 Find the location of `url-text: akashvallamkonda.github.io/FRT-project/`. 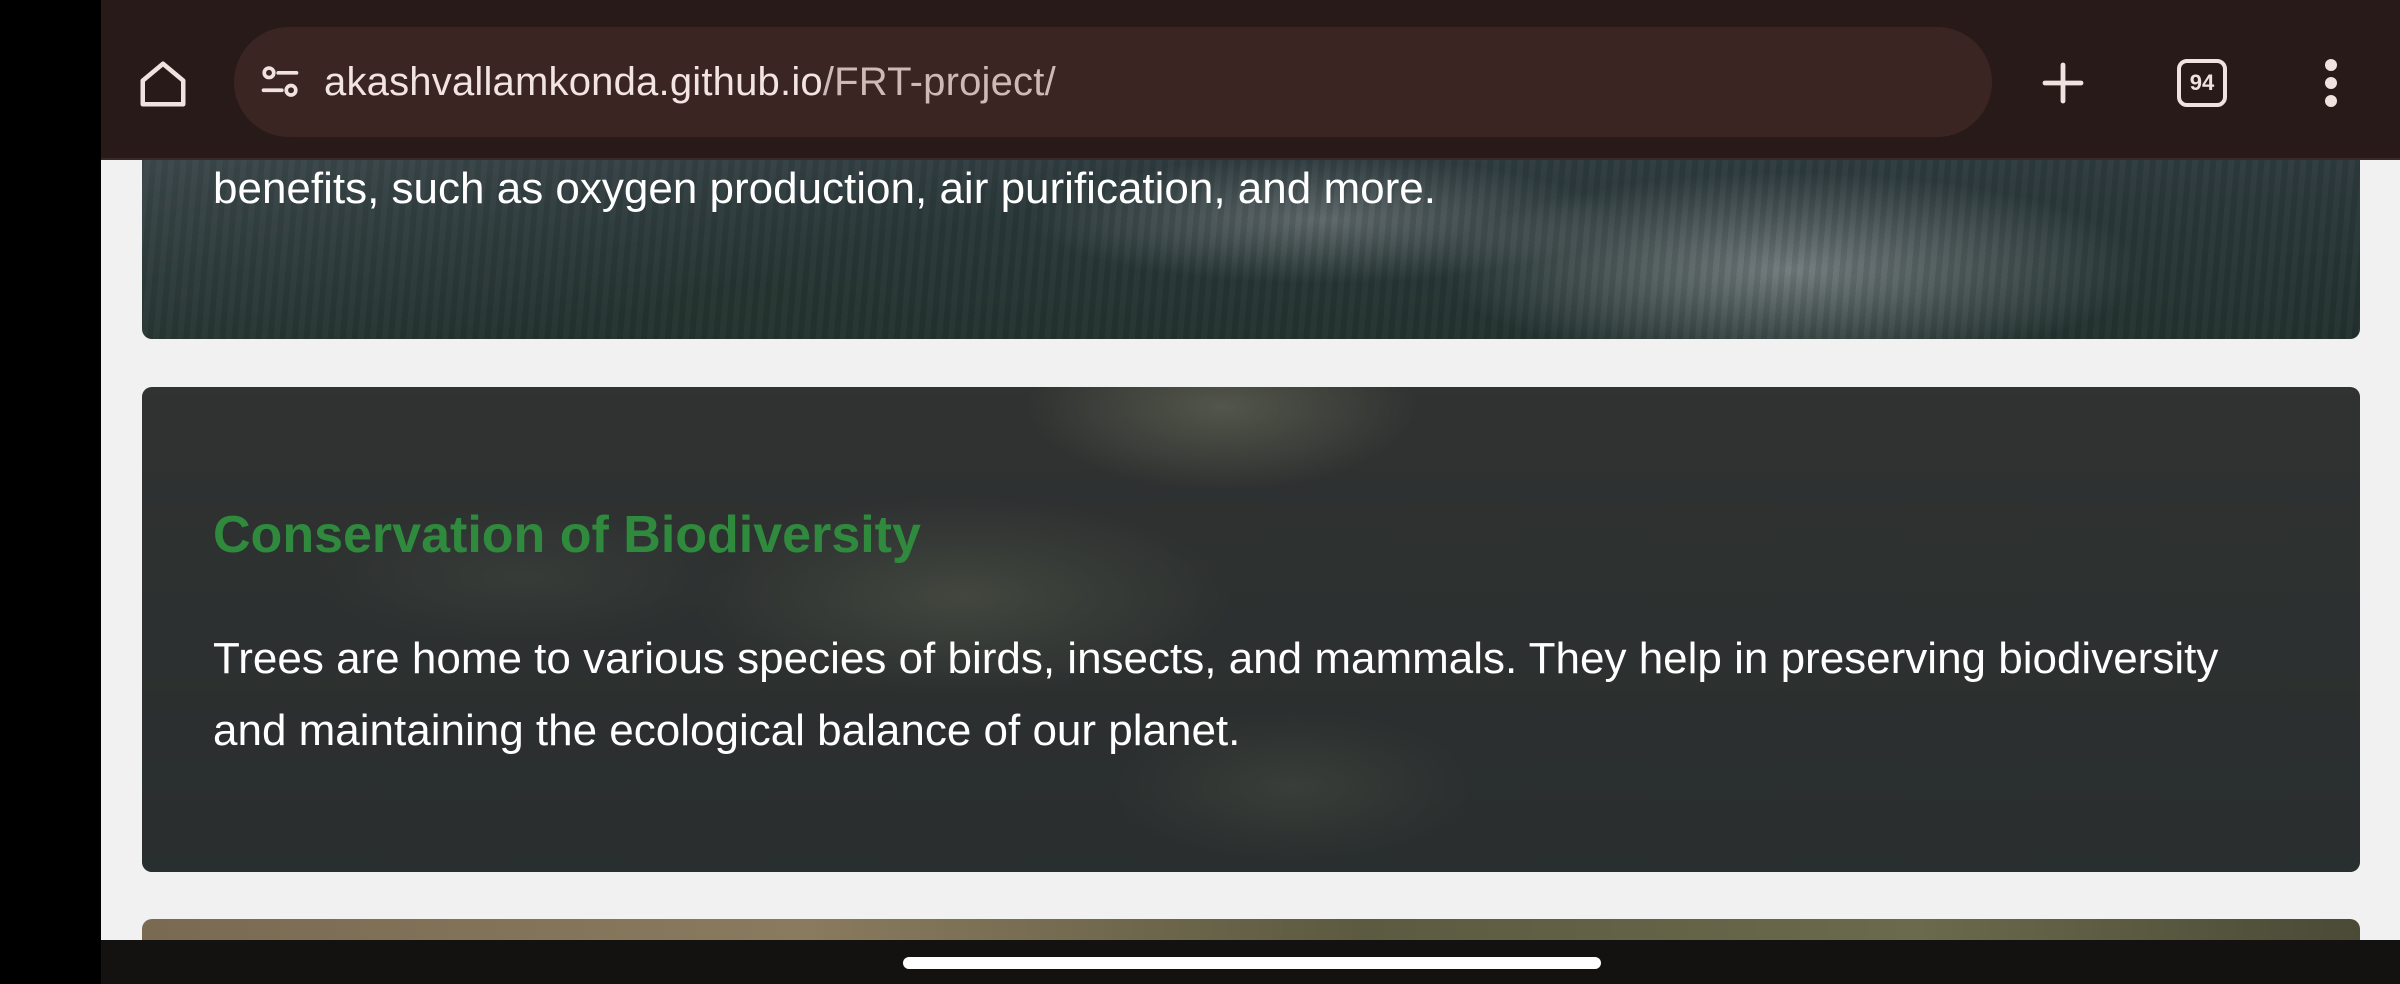

url-text: akashvallamkonda.github.io/FRT-project/ is located at coordinates (690, 82).